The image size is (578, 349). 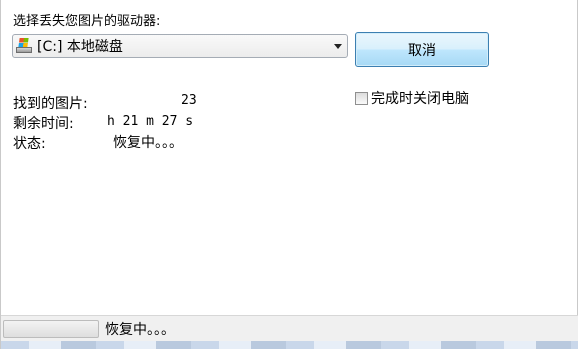 What do you see at coordinates (422, 49) in the screenshot?
I see `cancel-button: 取消` at bounding box center [422, 49].